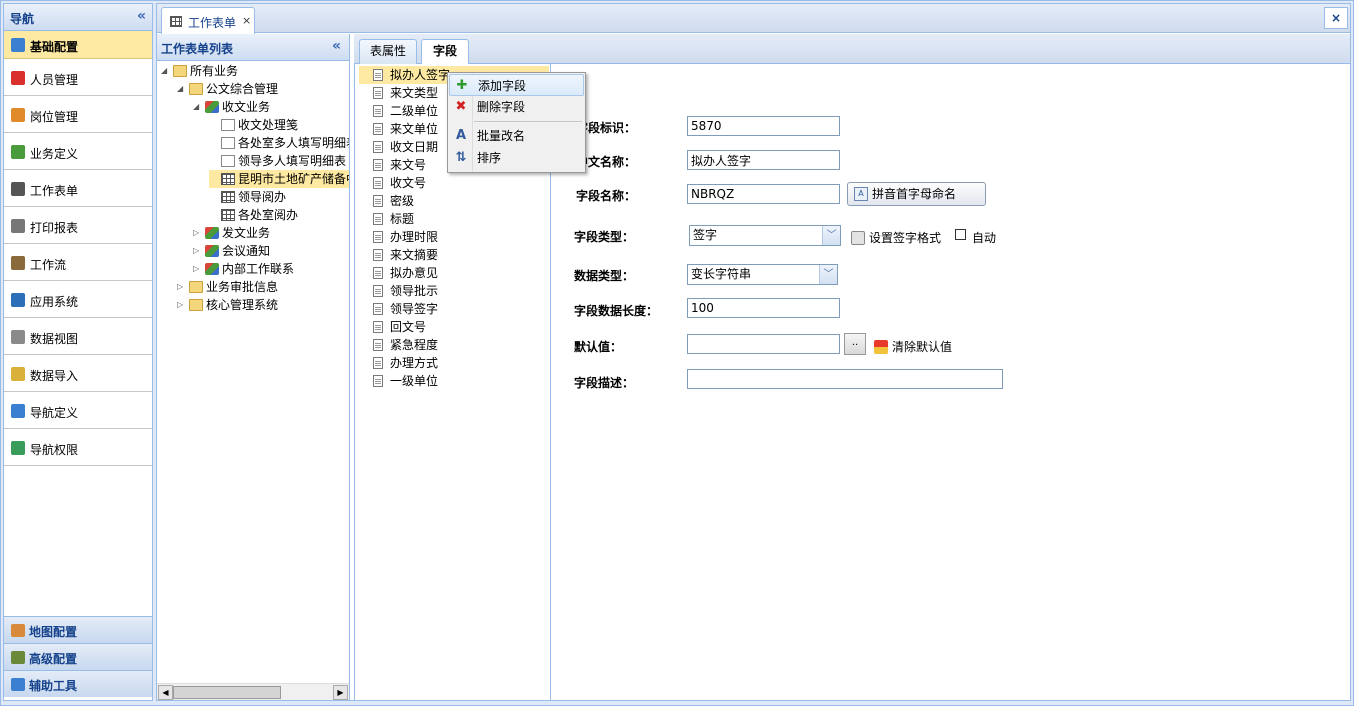 This screenshot has width=1354, height=706. Describe the element at coordinates (414, 363) in the screenshot. I see `field-list-label: 办理方式` at that location.